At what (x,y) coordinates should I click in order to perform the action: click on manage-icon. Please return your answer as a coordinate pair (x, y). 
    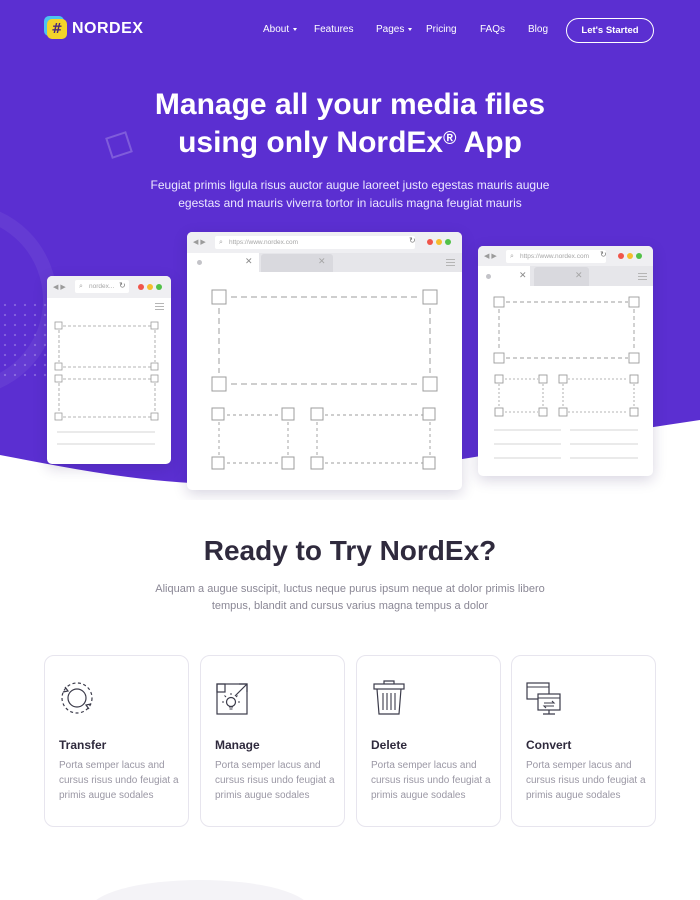
    Looking at the image, I should click on (232, 699).